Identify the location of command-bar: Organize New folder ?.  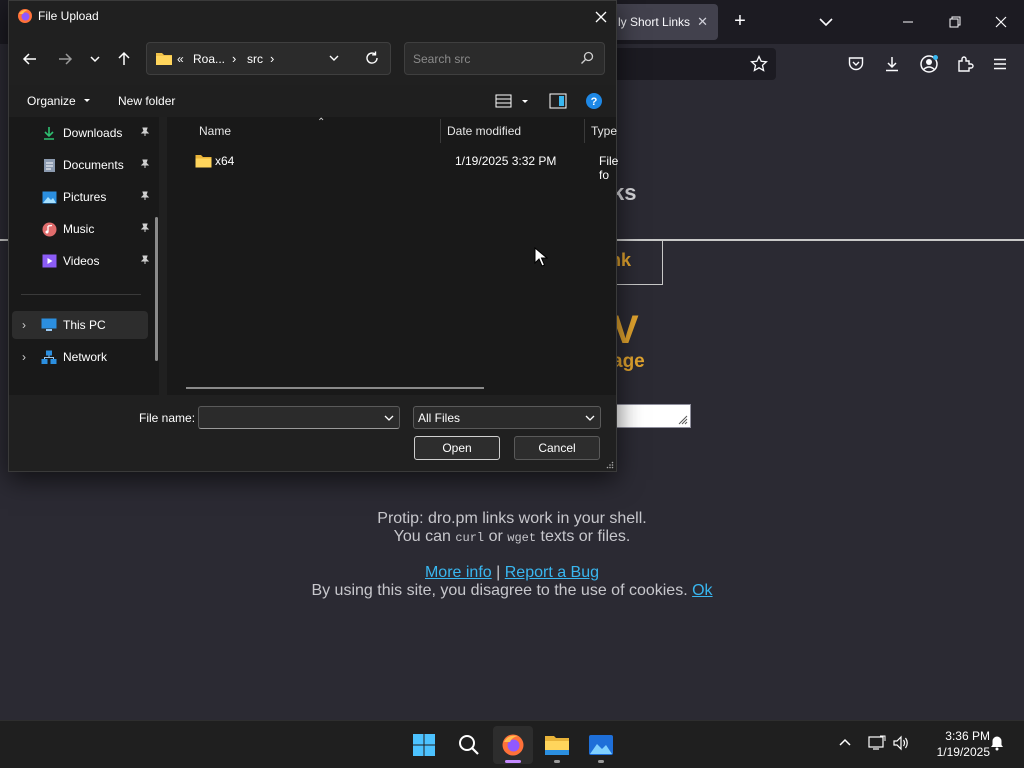
(312, 101).